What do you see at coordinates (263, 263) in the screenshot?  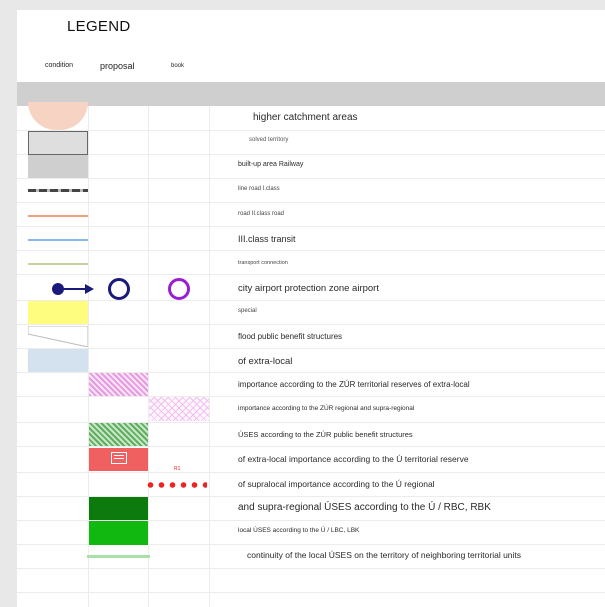 I see `label-transport-connection: transport connection` at bounding box center [263, 263].